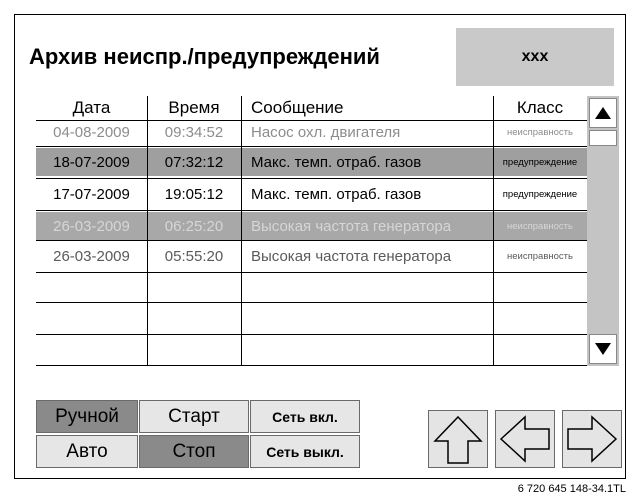 The width and height of the screenshot is (640, 499). Describe the element at coordinates (194, 132) in the screenshot. I see `row-time: 09:34:52` at that location.